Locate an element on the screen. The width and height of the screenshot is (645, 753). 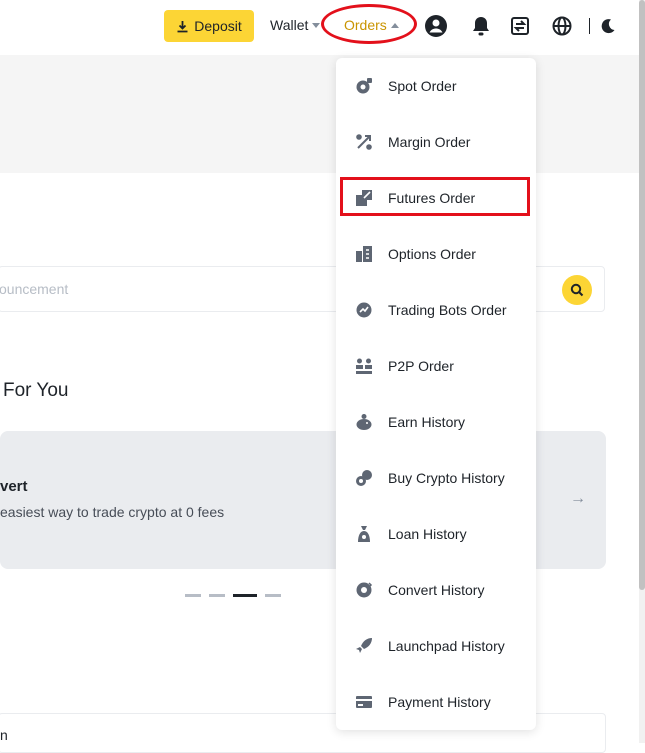
menu-item-trading-bots-order: Trading Bots Order is located at coordinates (436, 310).